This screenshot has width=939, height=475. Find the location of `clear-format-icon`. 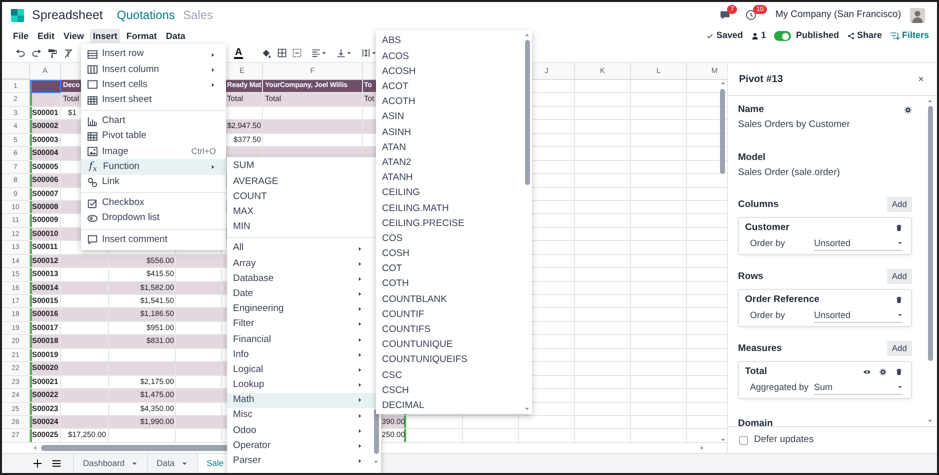

clear-format-icon is located at coordinates (68, 53).